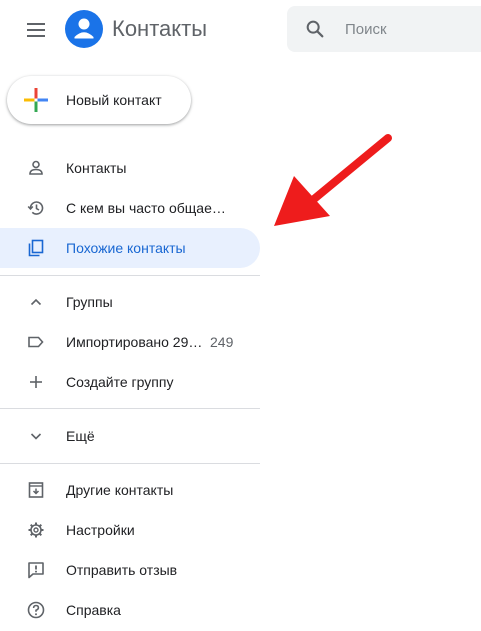 This screenshot has height=631, width=481. I want to click on sidebar-item-similar: Похожие контакты, so click(130, 248).